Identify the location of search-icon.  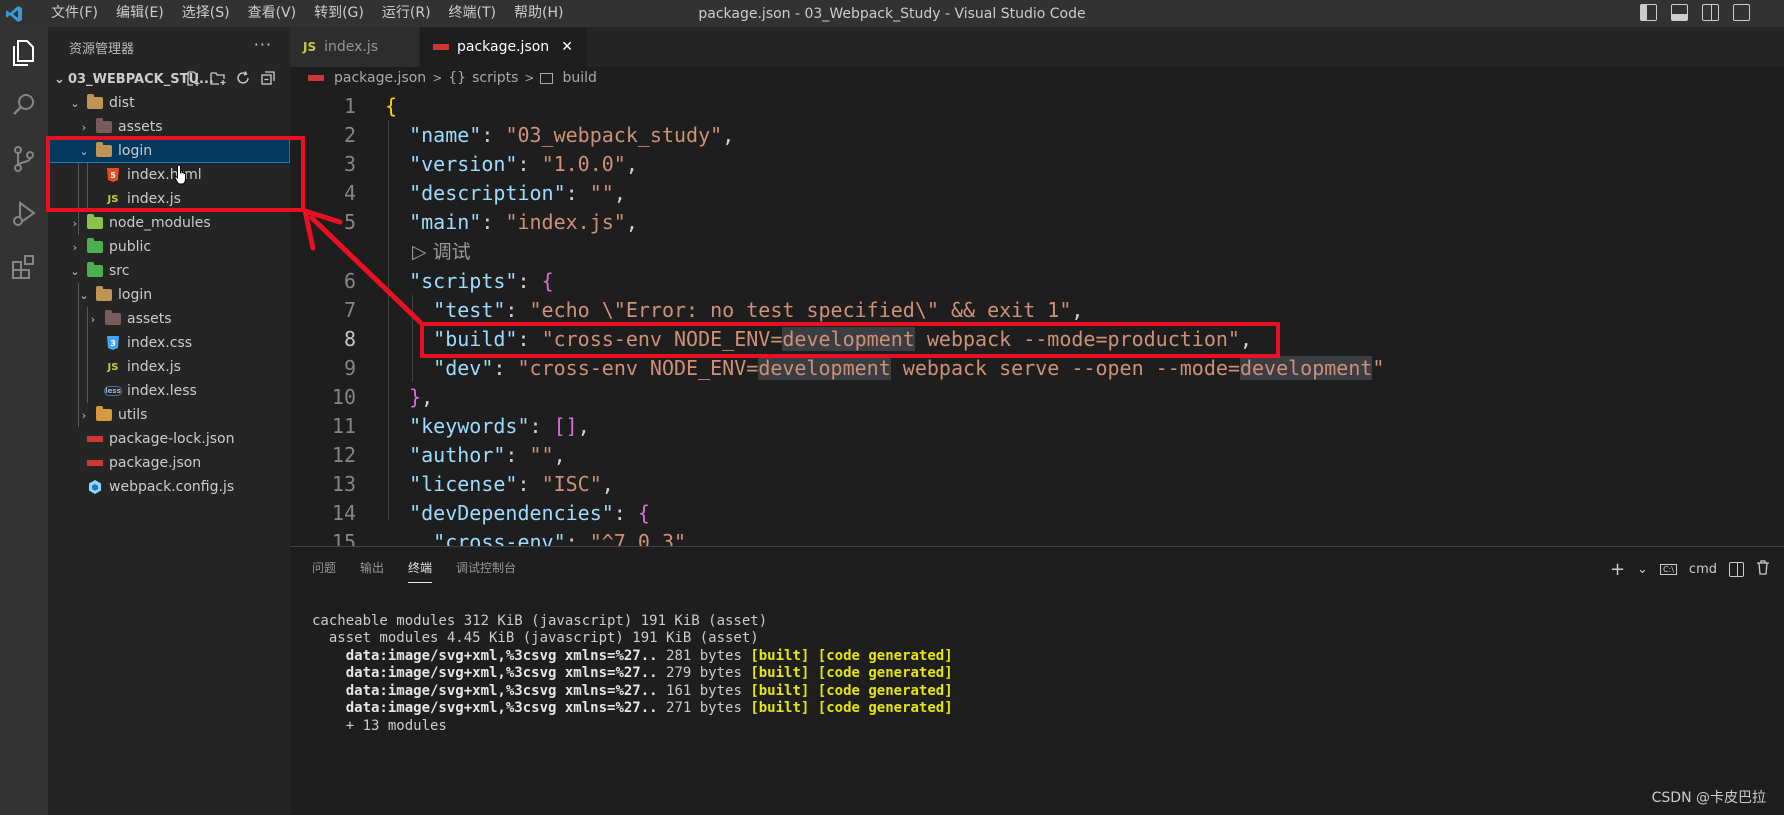
(24, 105).